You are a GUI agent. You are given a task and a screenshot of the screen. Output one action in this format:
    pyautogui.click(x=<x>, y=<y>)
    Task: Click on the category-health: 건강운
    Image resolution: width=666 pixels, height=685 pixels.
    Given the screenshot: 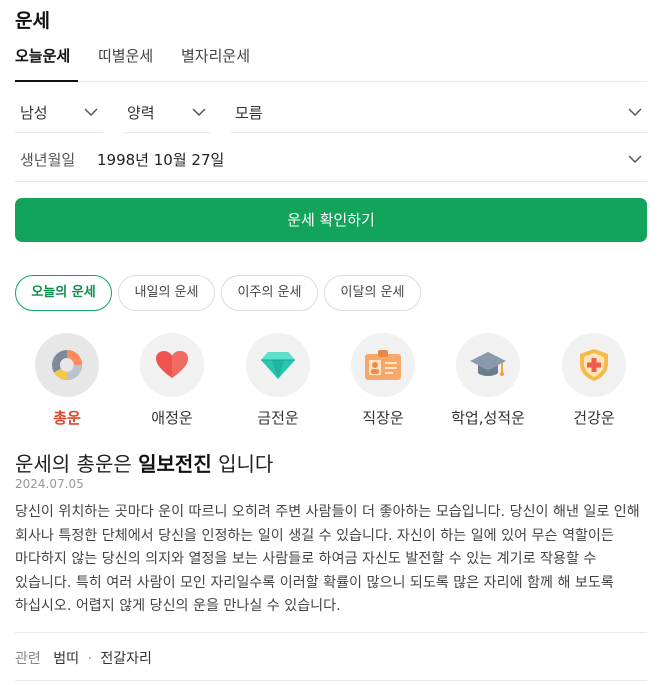 What is the action you would take?
    pyautogui.click(x=594, y=380)
    